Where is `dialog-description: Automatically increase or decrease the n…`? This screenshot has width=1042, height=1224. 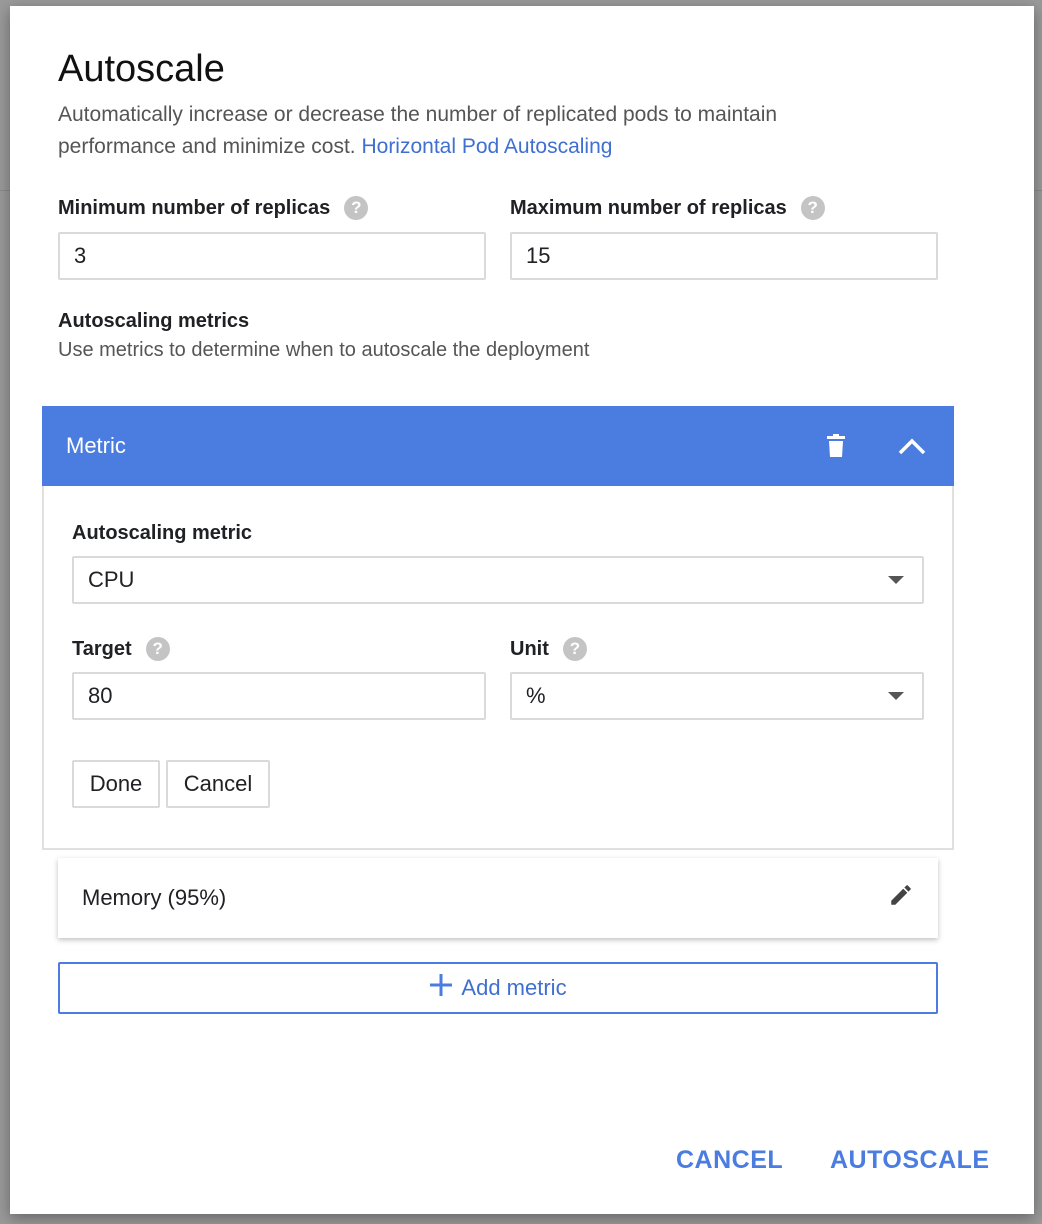
dialog-description: Automatically increase or decrease the n… is located at coordinates (458, 131).